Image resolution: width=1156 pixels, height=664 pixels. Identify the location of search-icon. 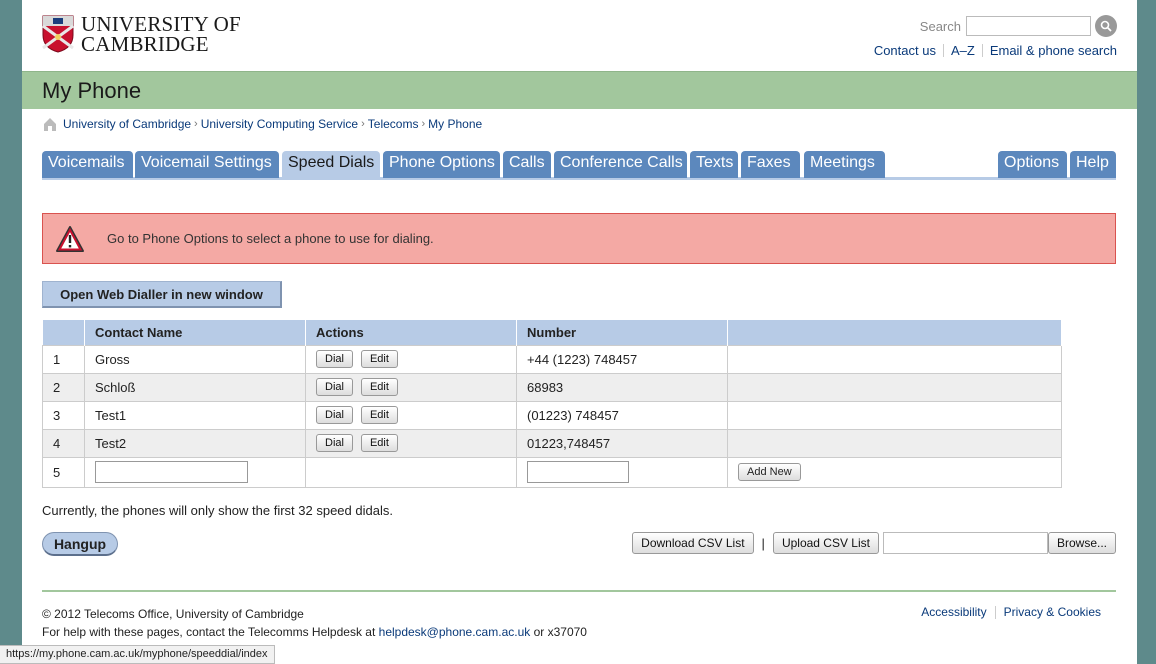
(1106, 26).